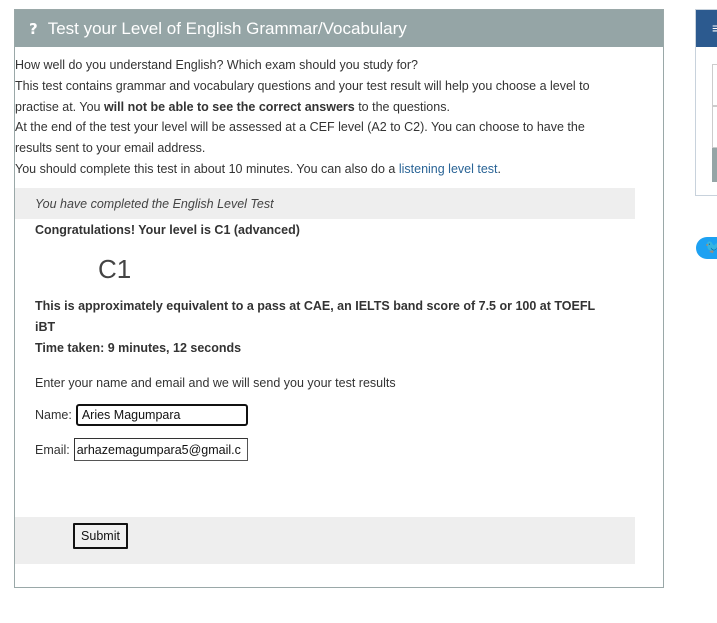 The width and height of the screenshot is (717, 623). Describe the element at coordinates (706, 102) in the screenshot. I see `side-widget: ≡` at that location.